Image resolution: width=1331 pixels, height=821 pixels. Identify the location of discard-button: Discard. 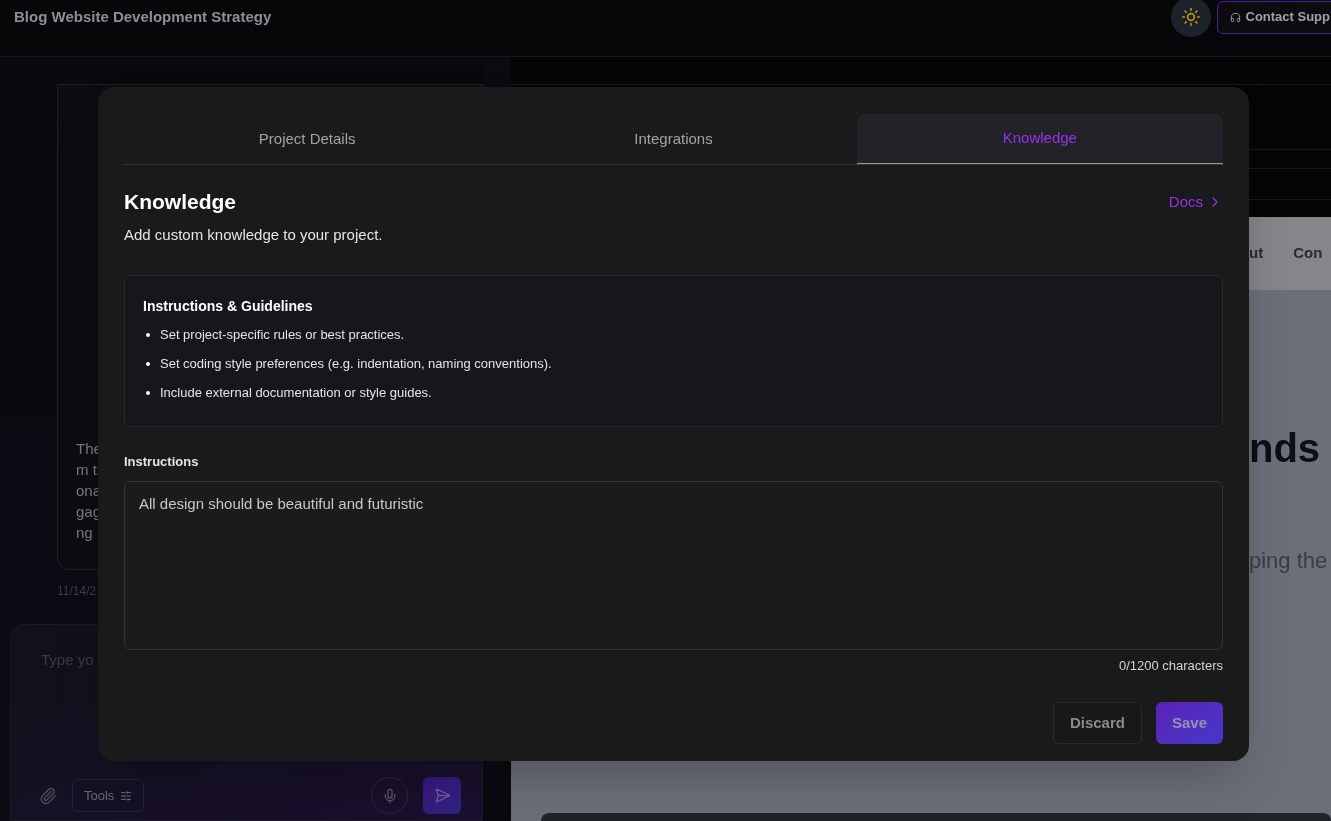
(1097, 723).